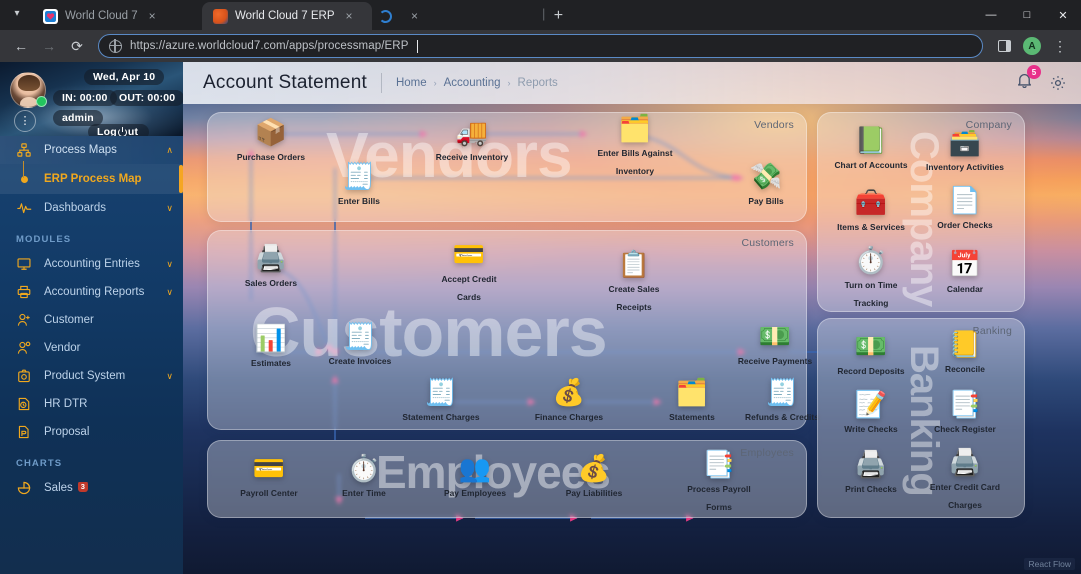 Image resolution: width=1081 pixels, height=574 pixels. I want to click on node-accept-credit-cards: 💳 Accept Credit Cards, so click(469, 272).